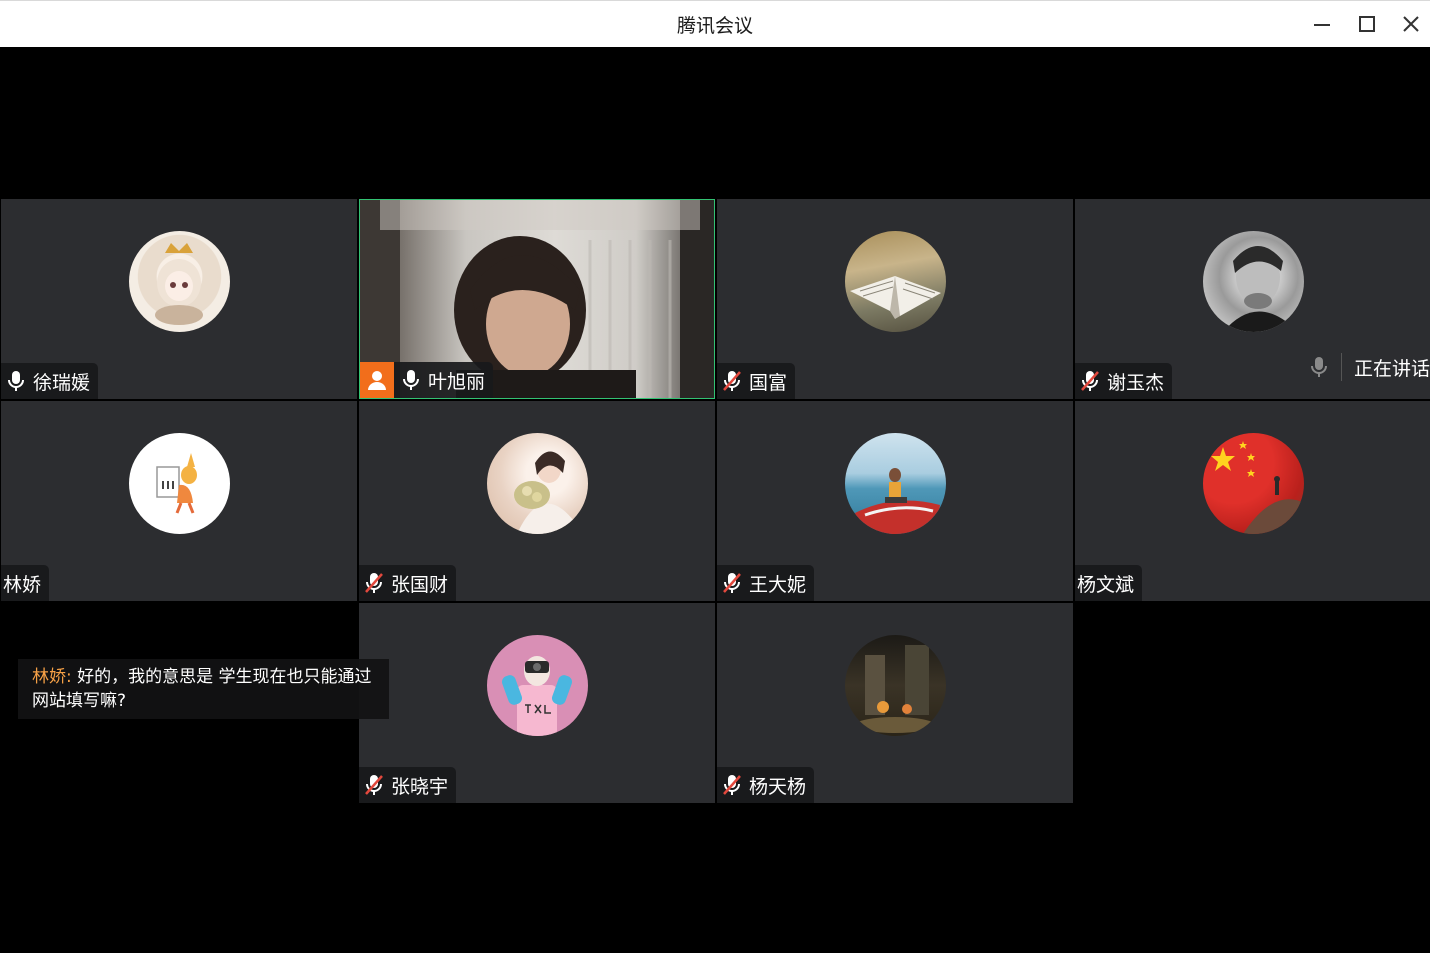 The image size is (1430, 953). I want to click on participant-name-tag: 谢玉杰, so click(1124, 381).